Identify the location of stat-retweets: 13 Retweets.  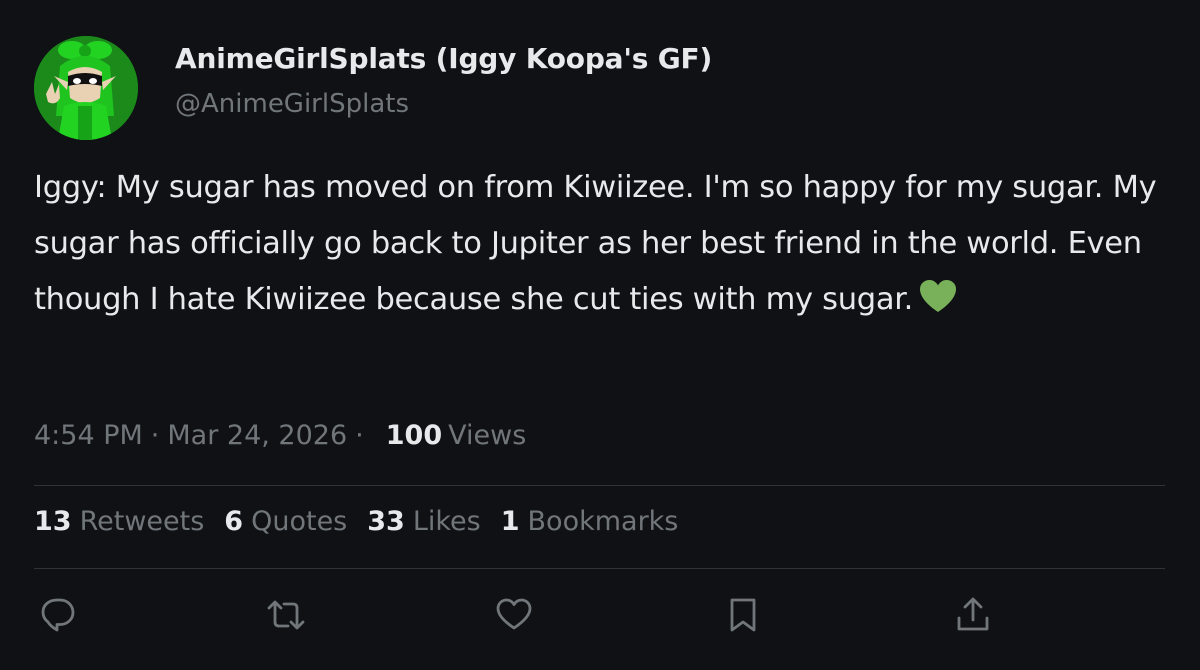
(119, 521).